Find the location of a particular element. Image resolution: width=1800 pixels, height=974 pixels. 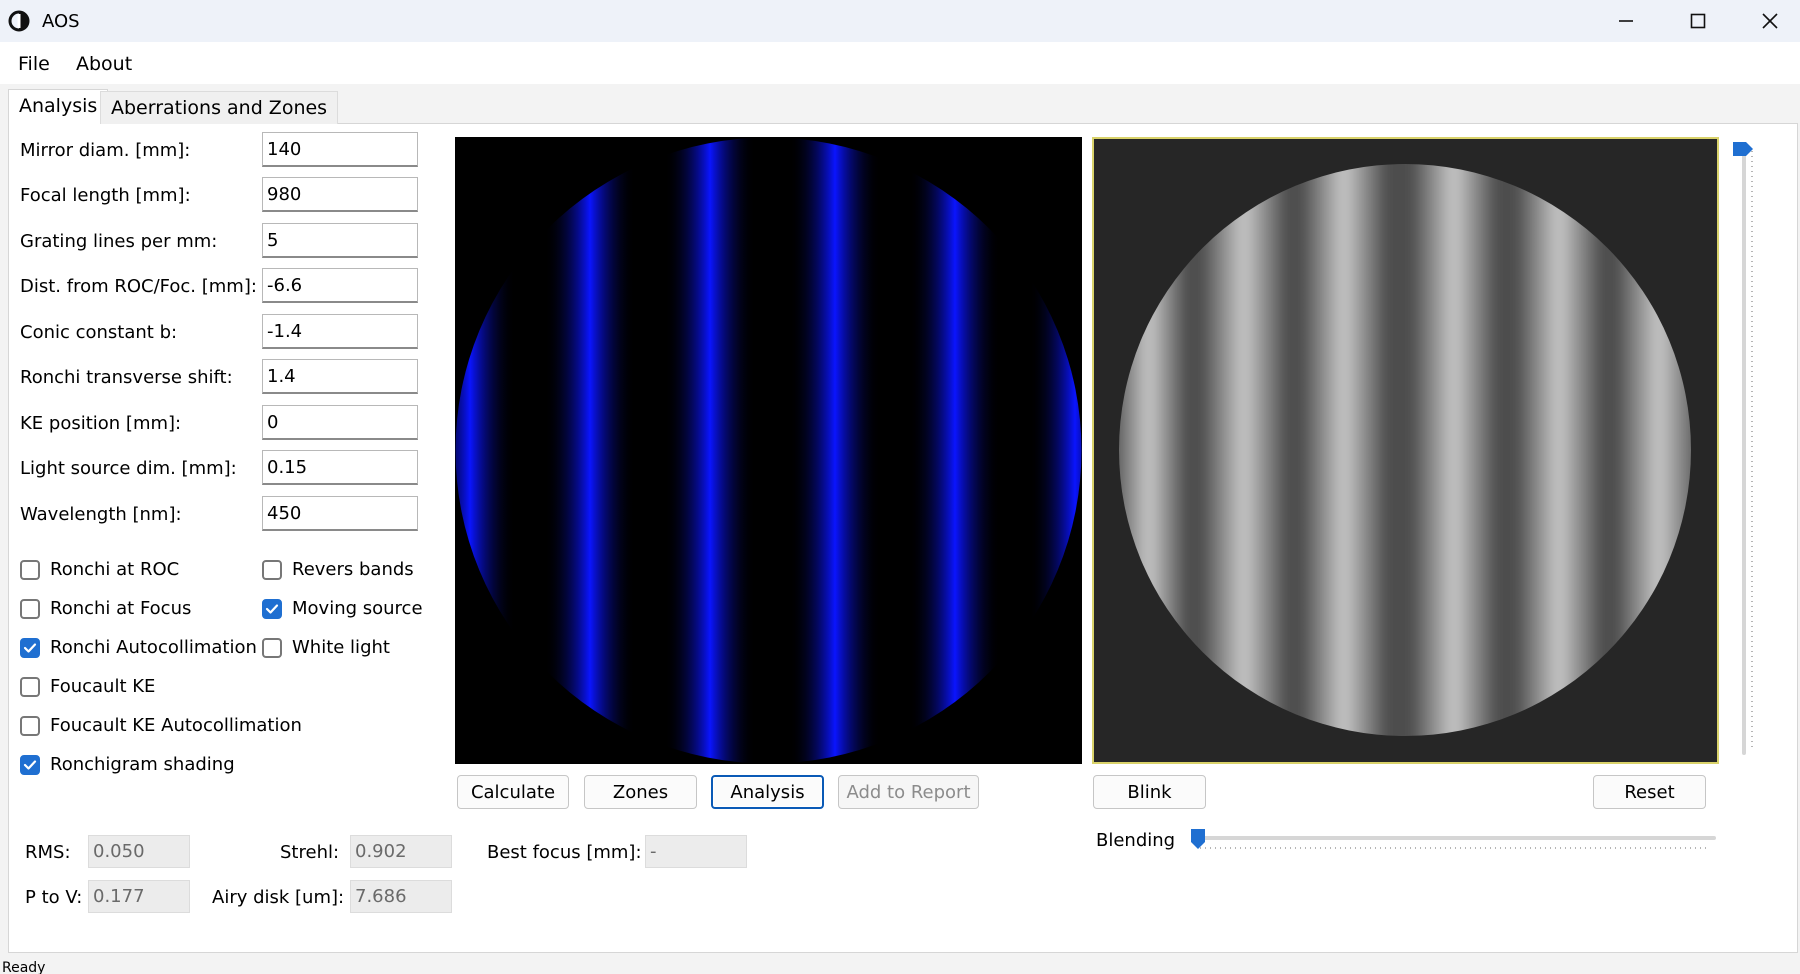

checkbox-label: Revers bands is located at coordinates (353, 569).